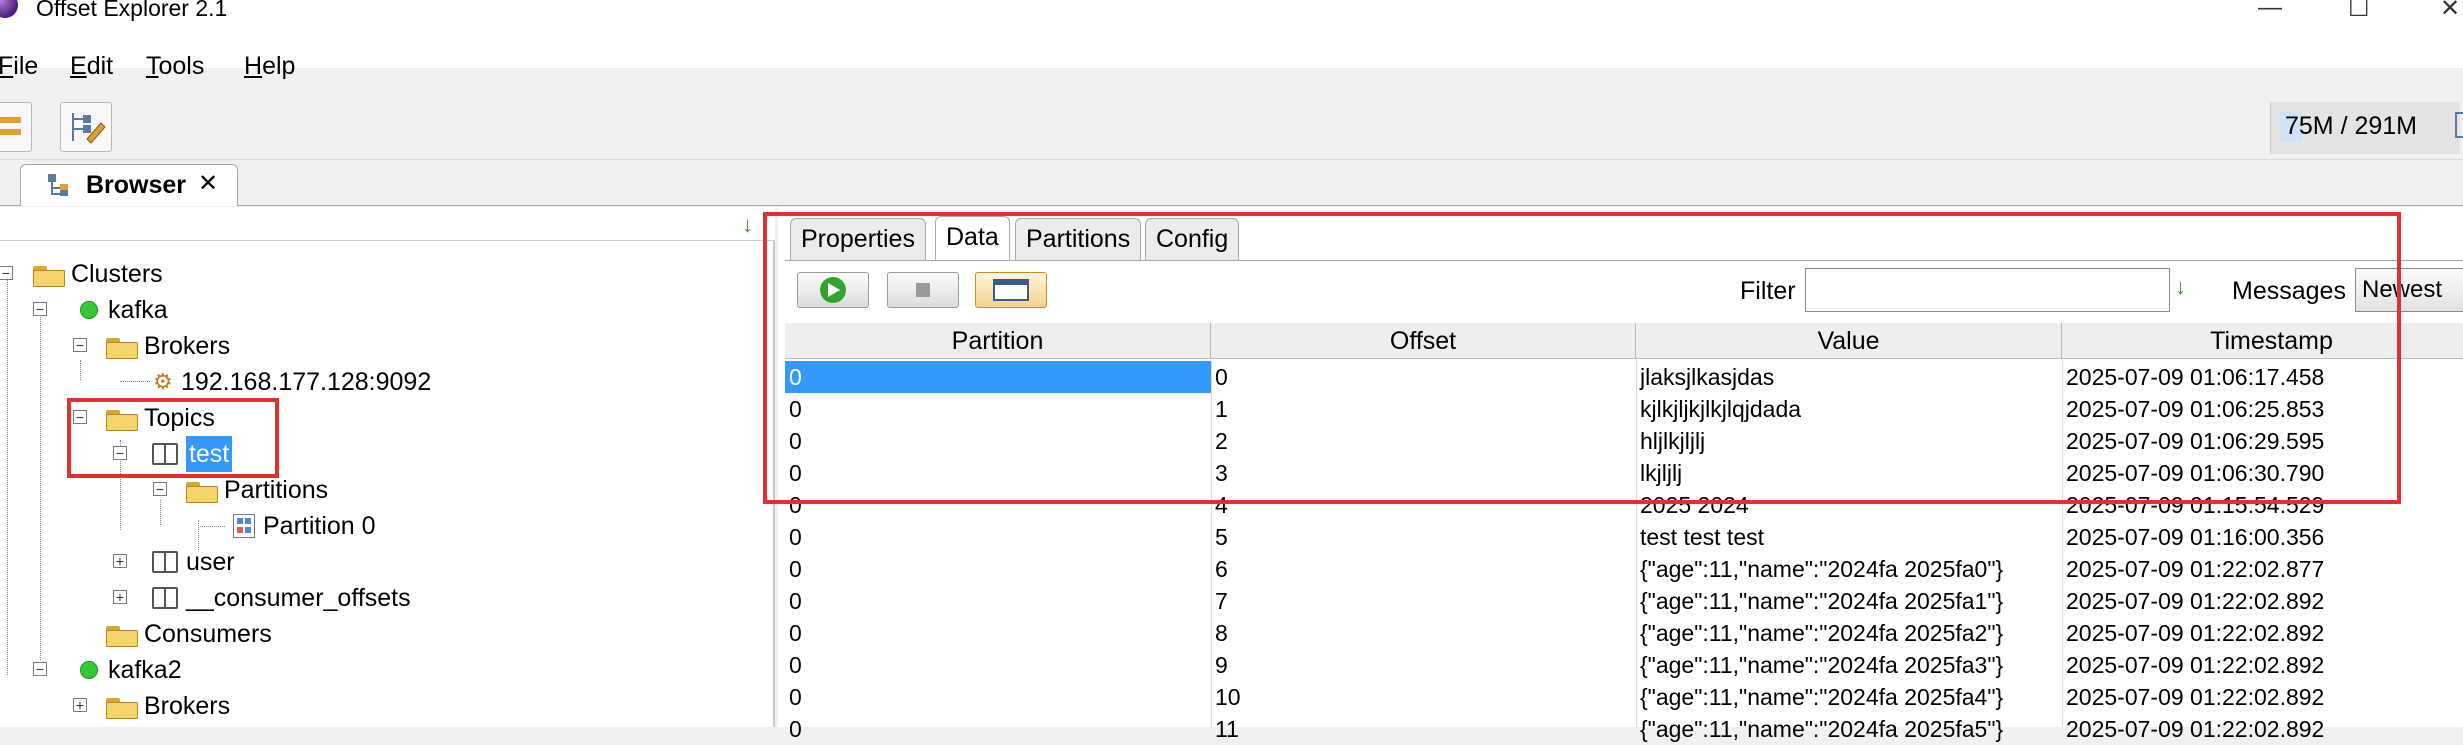 This screenshot has width=2463, height=745. Describe the element at coordinates (2450, 11) in the screenshot. I see `close-icon: ✕` at that location.